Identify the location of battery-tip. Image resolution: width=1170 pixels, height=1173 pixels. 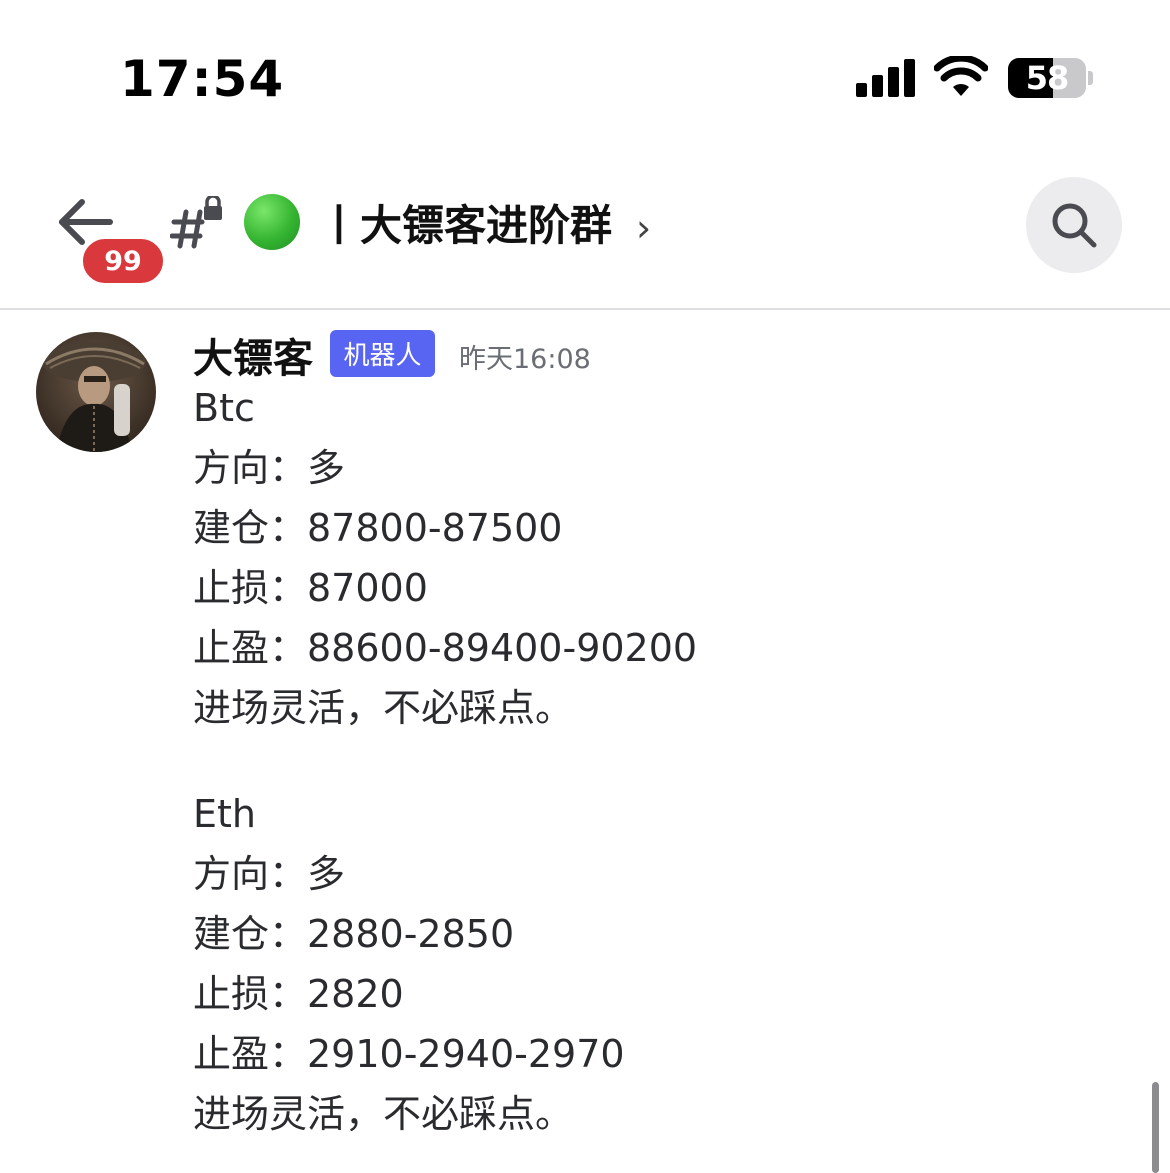
(1090, 78).